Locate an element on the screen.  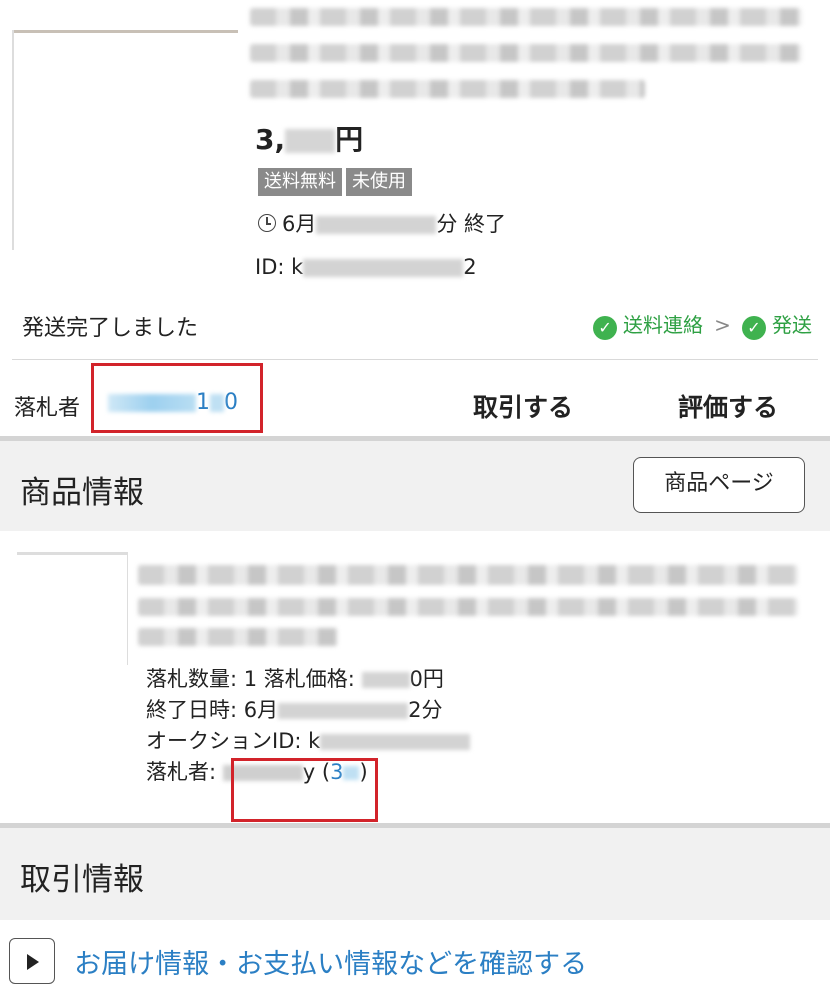
expand-details-toggle: お届け情報・お支払い情報などを確認する is located at coordinates (298, 961).